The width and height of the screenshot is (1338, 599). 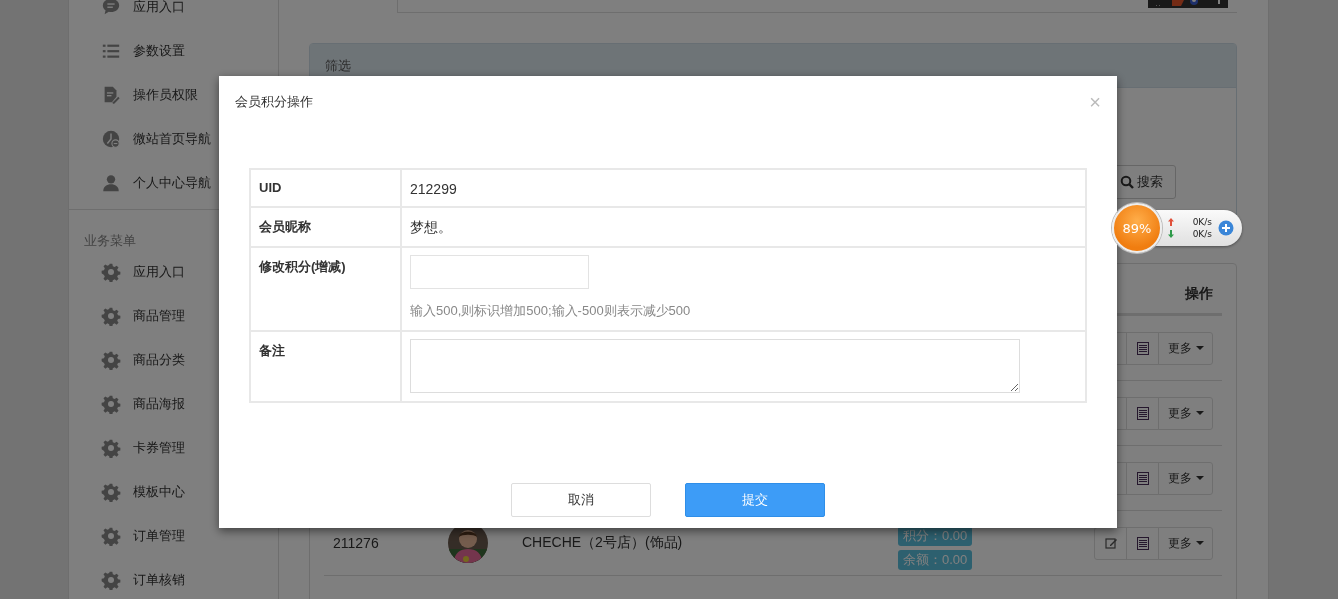 What do you see at coordinates (285, 226) in the screenshot?
I see `field-label: 会员昵称` at bounding box center [285, 226].